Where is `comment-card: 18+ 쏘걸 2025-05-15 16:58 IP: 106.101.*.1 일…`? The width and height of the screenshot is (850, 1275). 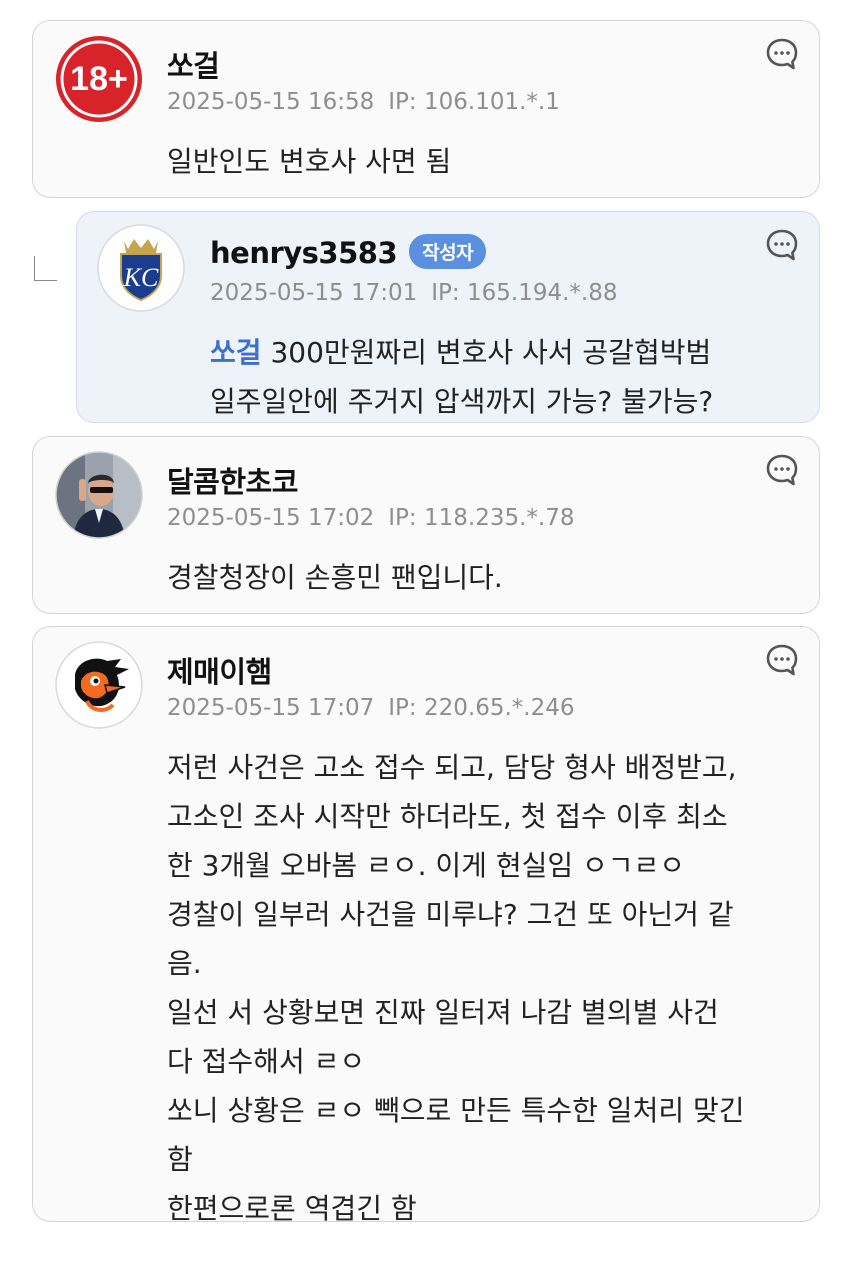
comment-card: 18+ 쏘걸 2025-05-15 16:58 IP: 106.101.*.1 일… is located at coordinates (426, 109).